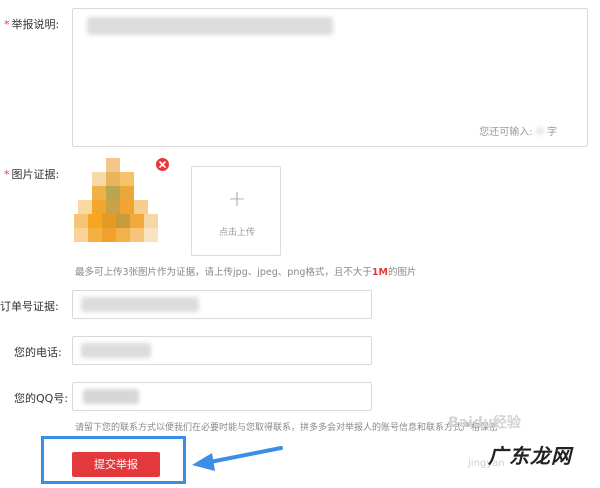  What do you see at coordinates (162, 164) in the screenshot?
I see `remove-image-icon` at bounding box center [162, 164].